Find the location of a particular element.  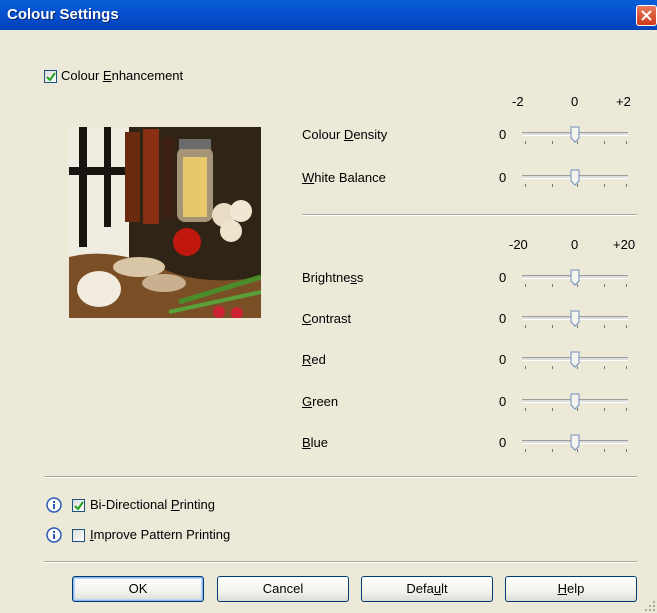

contrast-value: 0 is located at coordinates (503, 318).